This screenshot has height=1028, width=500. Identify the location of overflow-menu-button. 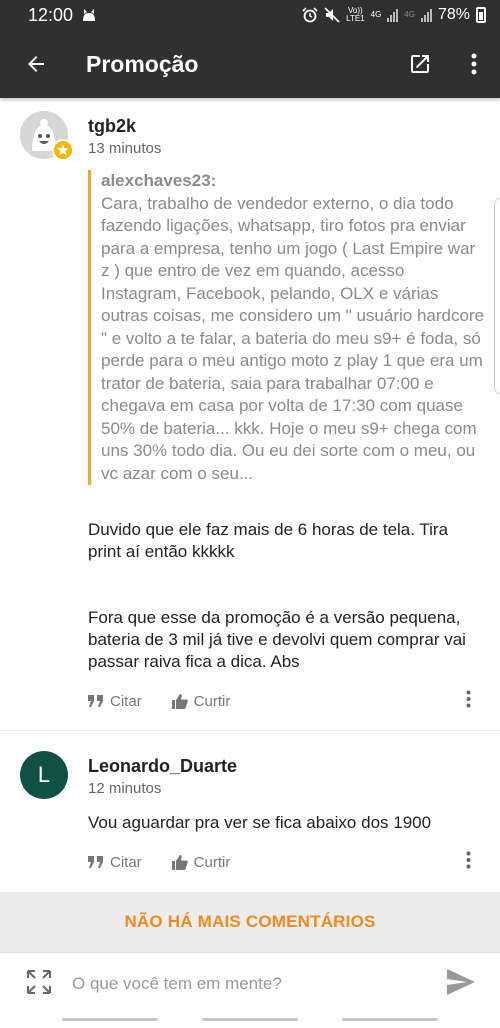
(474, 64).